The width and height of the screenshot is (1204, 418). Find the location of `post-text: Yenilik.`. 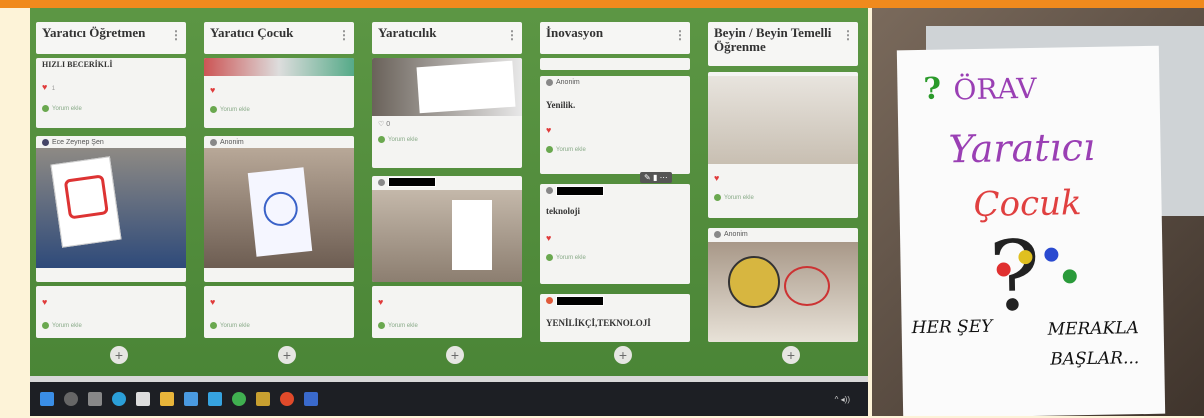

post-text: Yenilik. is located at coordinates (561, 105).